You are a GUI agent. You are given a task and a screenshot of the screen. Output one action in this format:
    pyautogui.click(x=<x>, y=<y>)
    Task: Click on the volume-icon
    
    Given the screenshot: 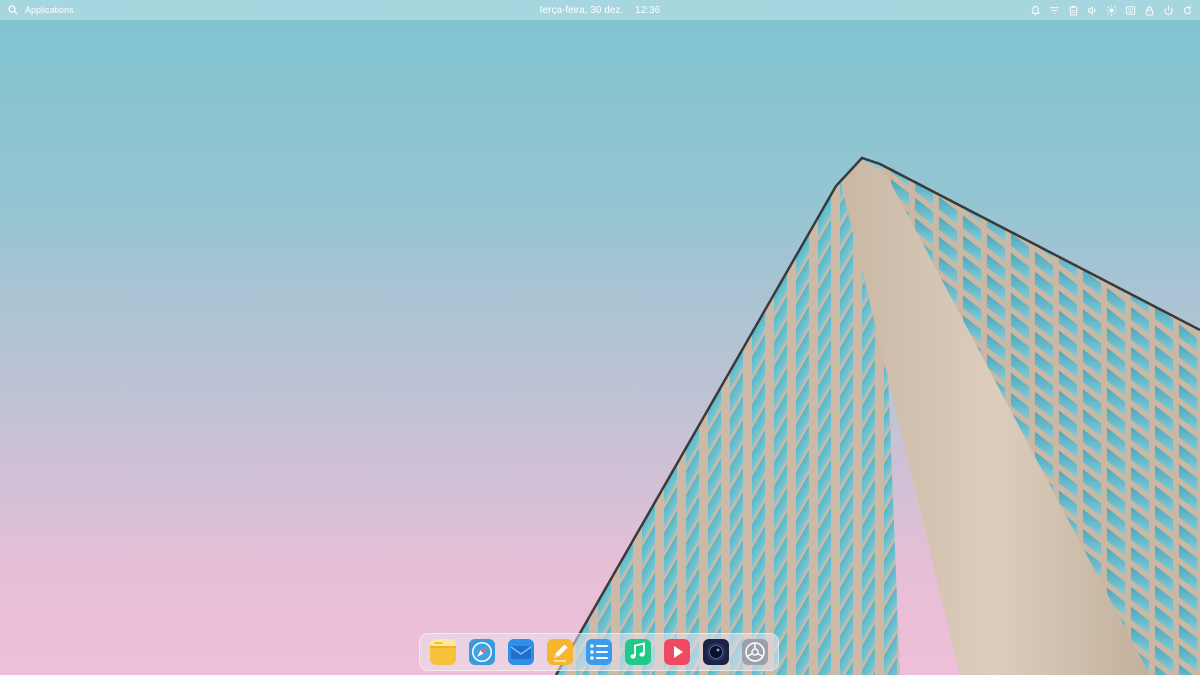 What is the action you would take?
    pyautogui.click(x=1092, y=10)
    